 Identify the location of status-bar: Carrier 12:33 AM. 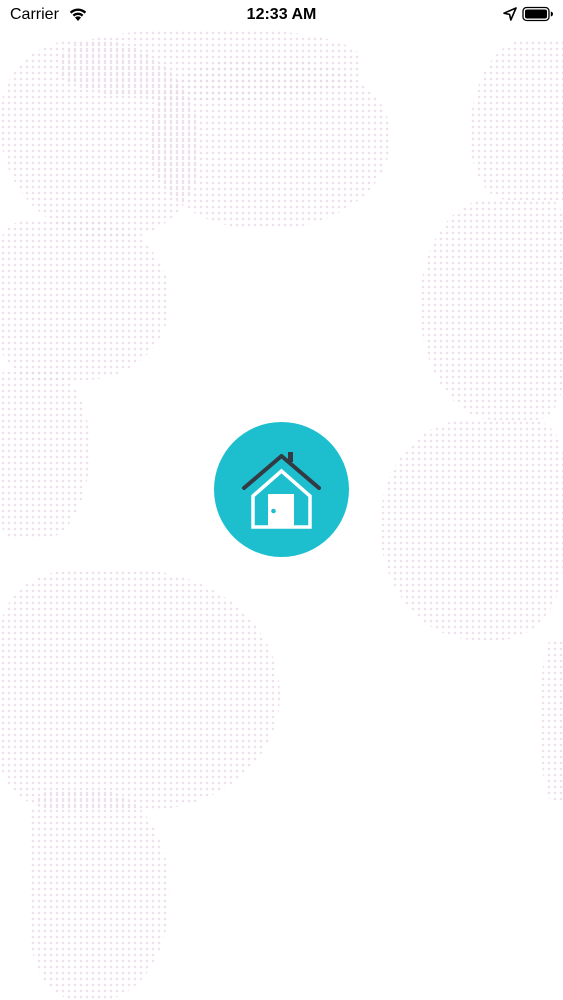
(281, 15).